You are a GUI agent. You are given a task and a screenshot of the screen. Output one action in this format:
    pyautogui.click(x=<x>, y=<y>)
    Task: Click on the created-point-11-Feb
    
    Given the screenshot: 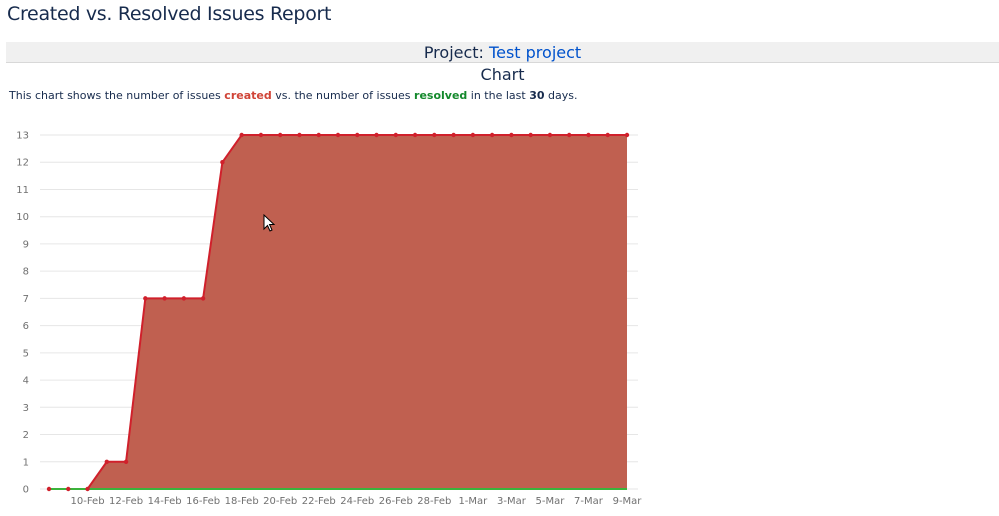 What is the action you would take?
    pyautogui.click(x=107, y=461)
    